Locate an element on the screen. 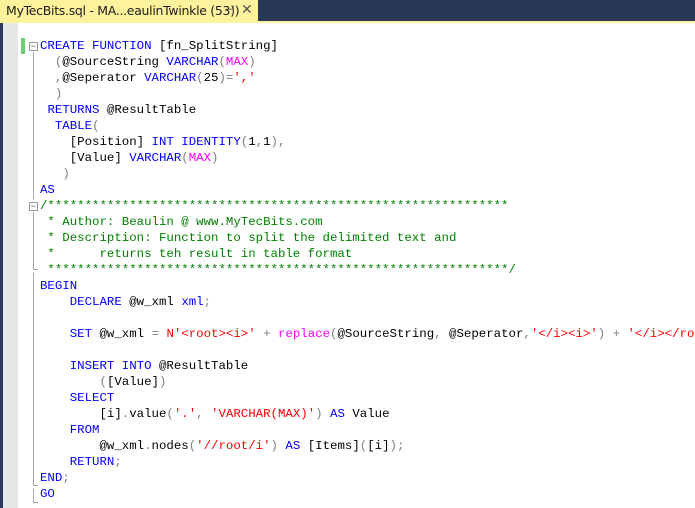 This screenshot has height=508, width=695. code-token: BEGIN is located at coordinates (59, 286).